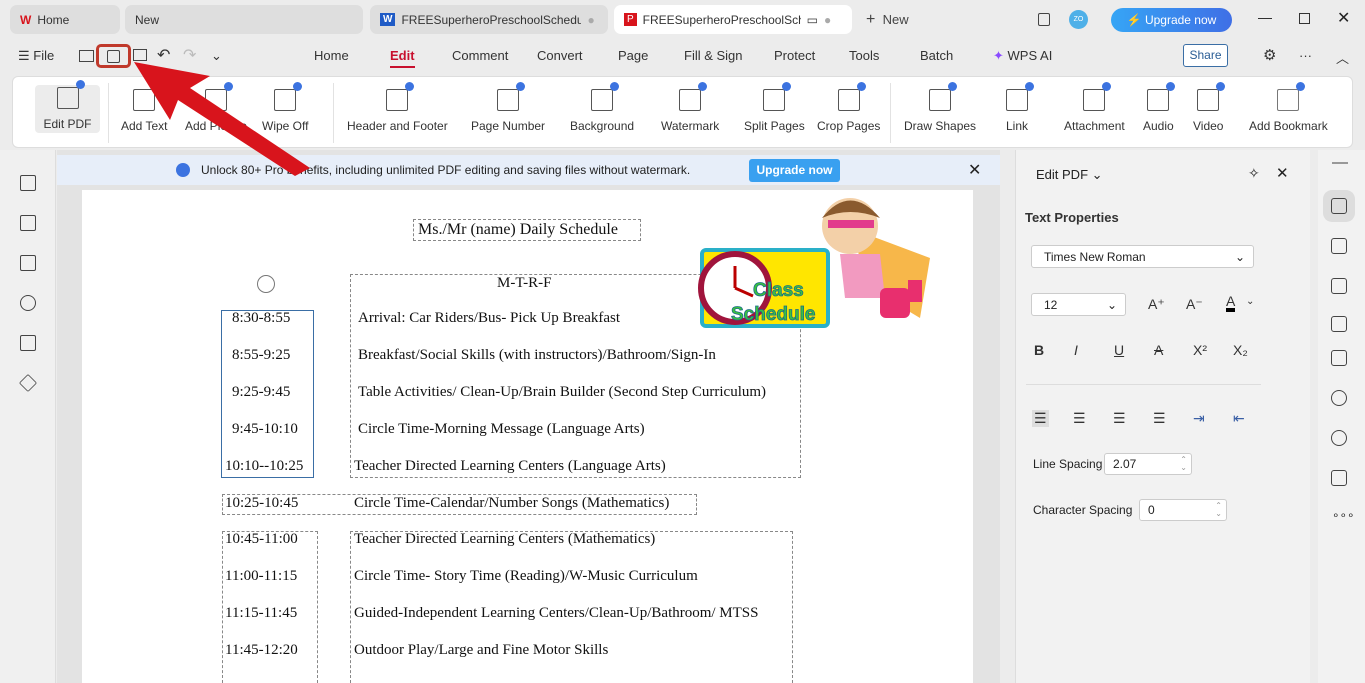  Describe the element at coordinates (1200, 350) in the screenshot. I see `superscript-button: X²` at that location.